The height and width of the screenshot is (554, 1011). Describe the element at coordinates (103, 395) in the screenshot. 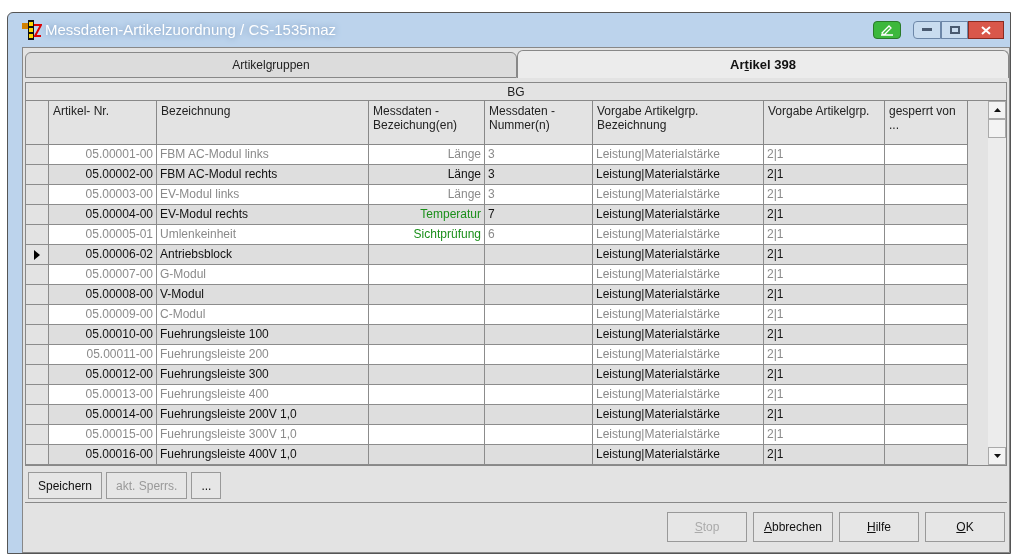

I see `table-cell: 05.00013-00` at that location.